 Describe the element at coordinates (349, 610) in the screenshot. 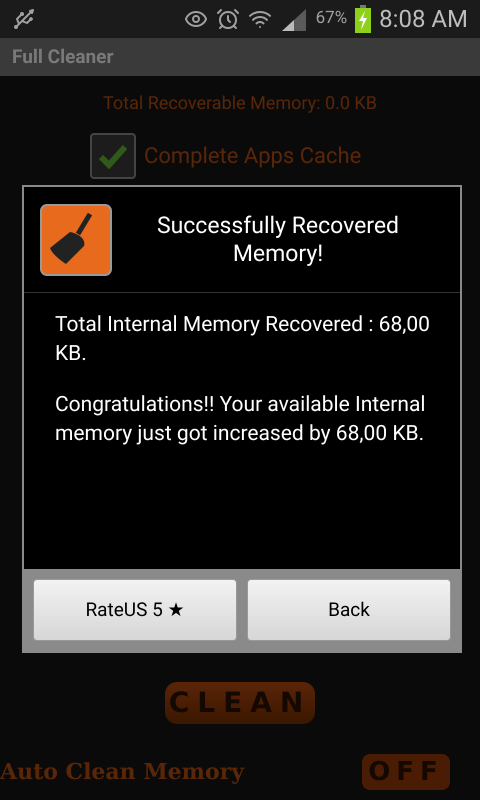

I see `dialog-button: Back` at that location.